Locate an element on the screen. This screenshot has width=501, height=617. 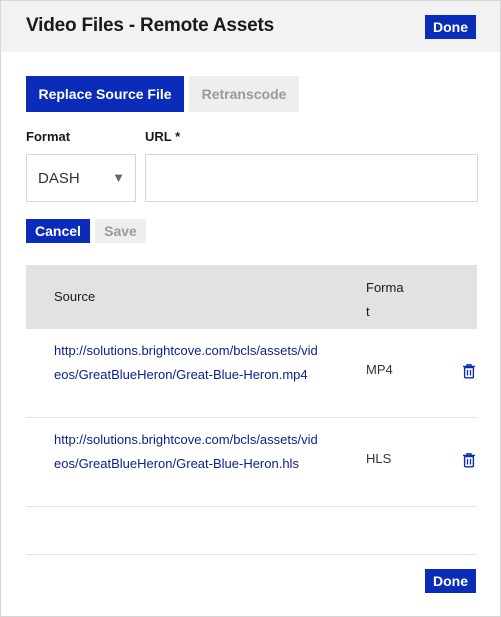
done-button-bottom: Done is located at coordinates (450, 581).